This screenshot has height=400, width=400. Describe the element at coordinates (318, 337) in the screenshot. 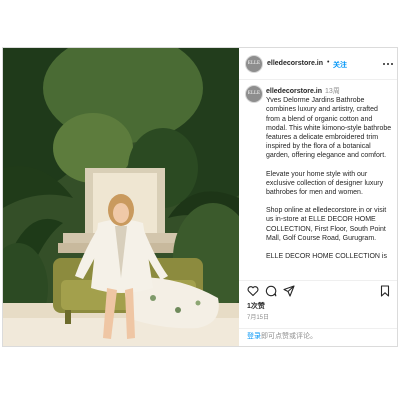

I see `login-prompt: 登录即可点赞或评论。` at that location.